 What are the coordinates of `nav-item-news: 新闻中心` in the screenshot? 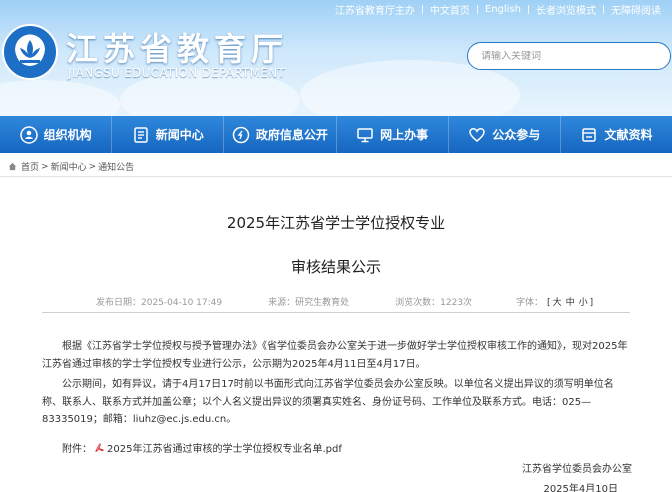 It's located at (168, 134).